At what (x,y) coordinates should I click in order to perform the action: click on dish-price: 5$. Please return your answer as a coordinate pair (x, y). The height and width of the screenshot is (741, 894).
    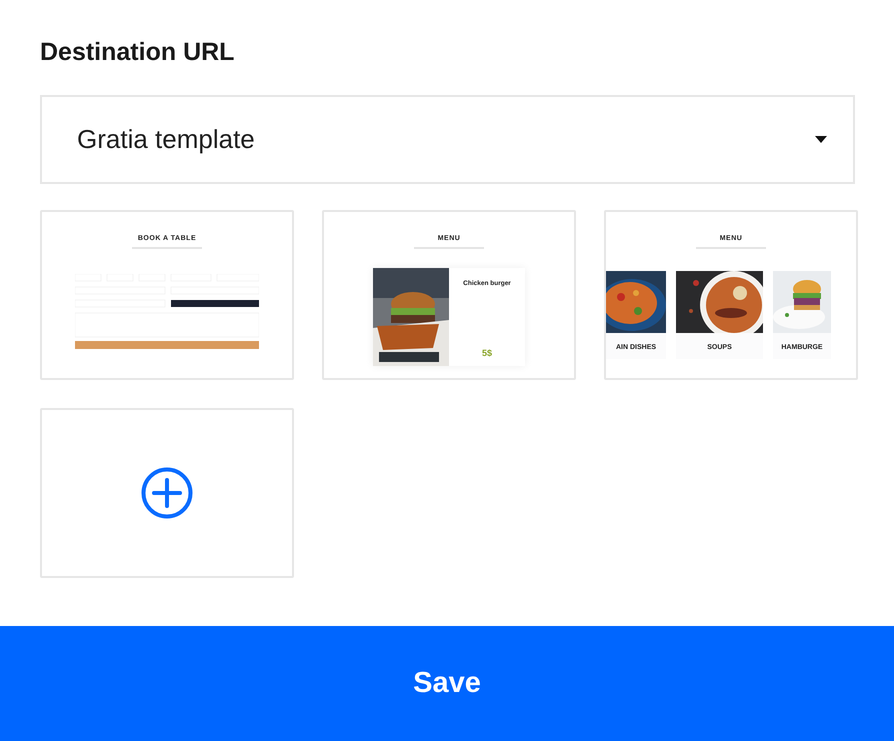
    Looking at the image, I should click on (487, 353).